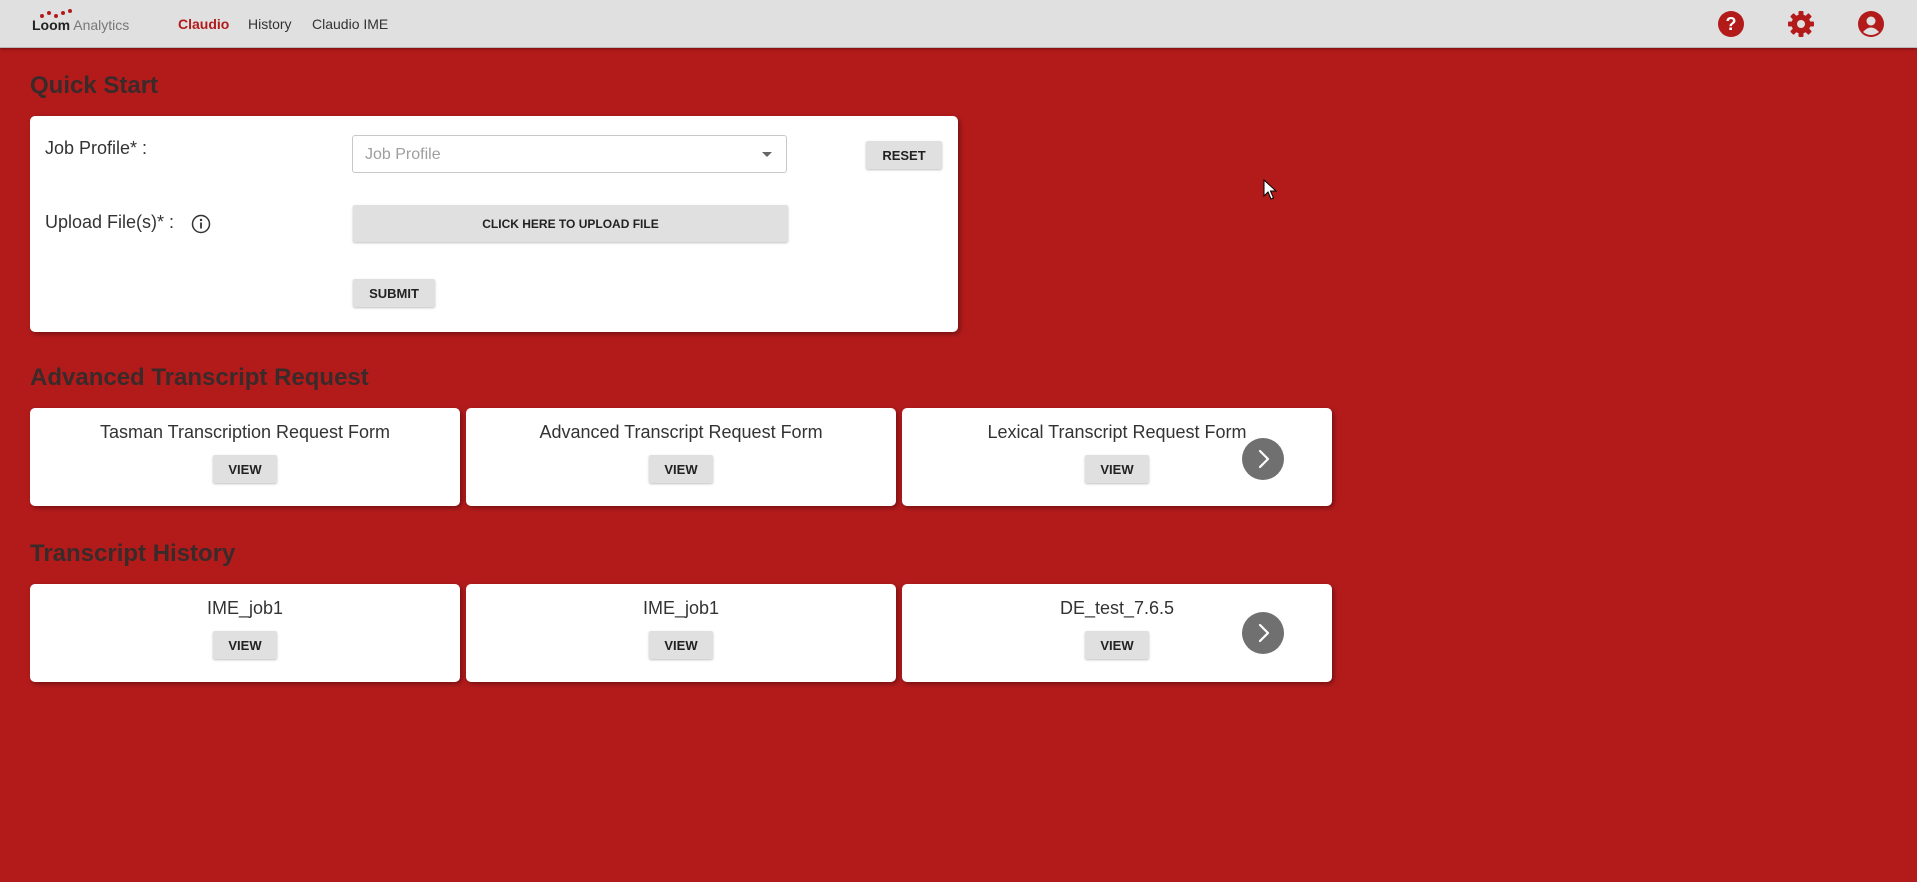  I want to click on logo-light-text: Analytics, so click(101, 25).